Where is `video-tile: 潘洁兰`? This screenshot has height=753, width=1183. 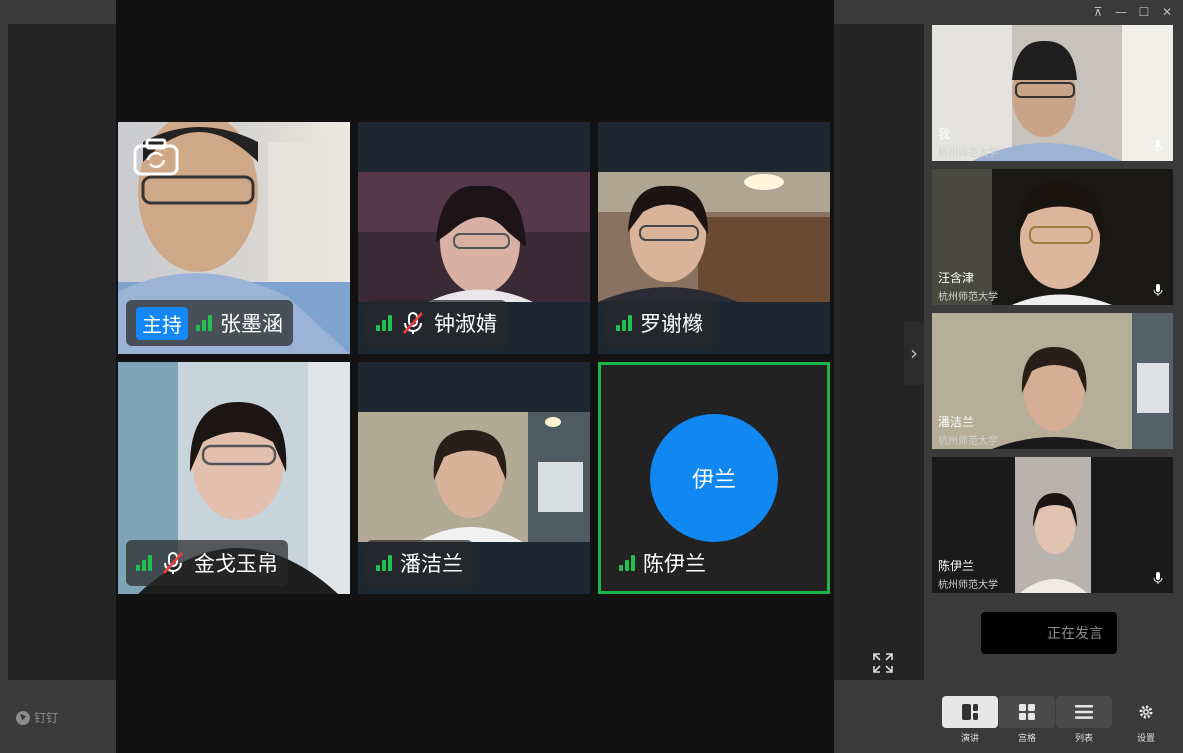
video-tile: 潘洁兰 is located at coordinates (474, 478).